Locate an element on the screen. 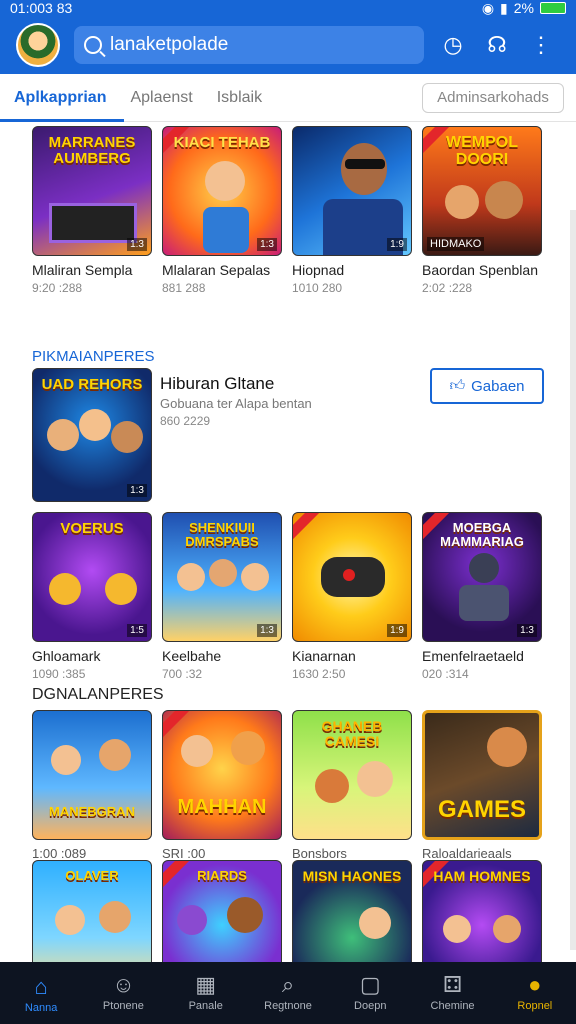 This screenshot has width=576, height=1024. tab-0: Aplkapprian is located at coordinates (63, 98).